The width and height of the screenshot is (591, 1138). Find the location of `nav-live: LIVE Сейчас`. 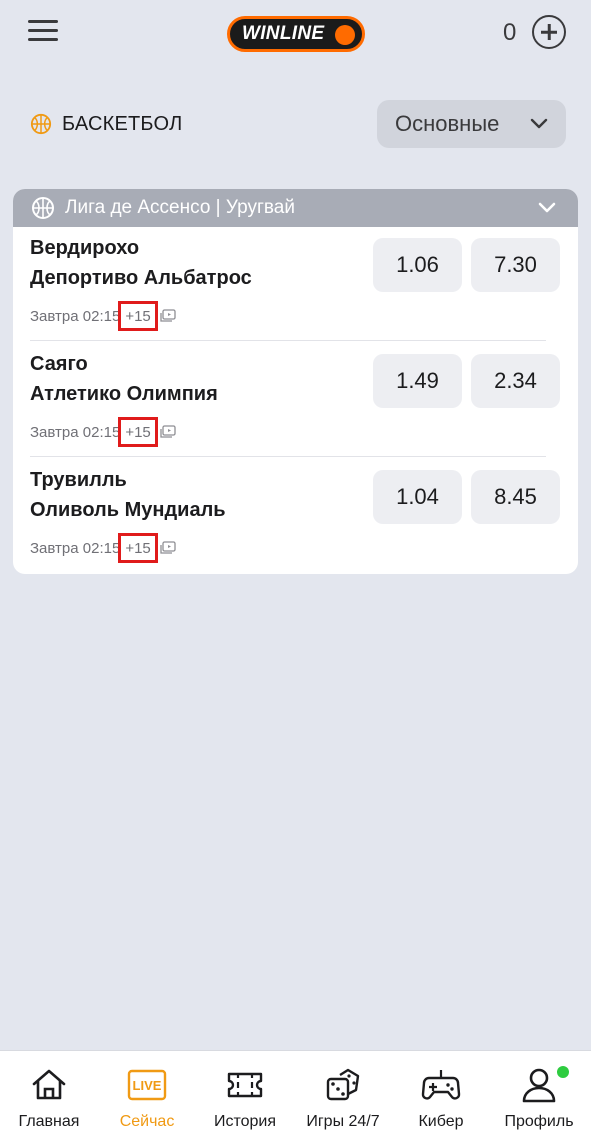

nav-live: LIVE Сейчас is located at coordinates (147, 1094).